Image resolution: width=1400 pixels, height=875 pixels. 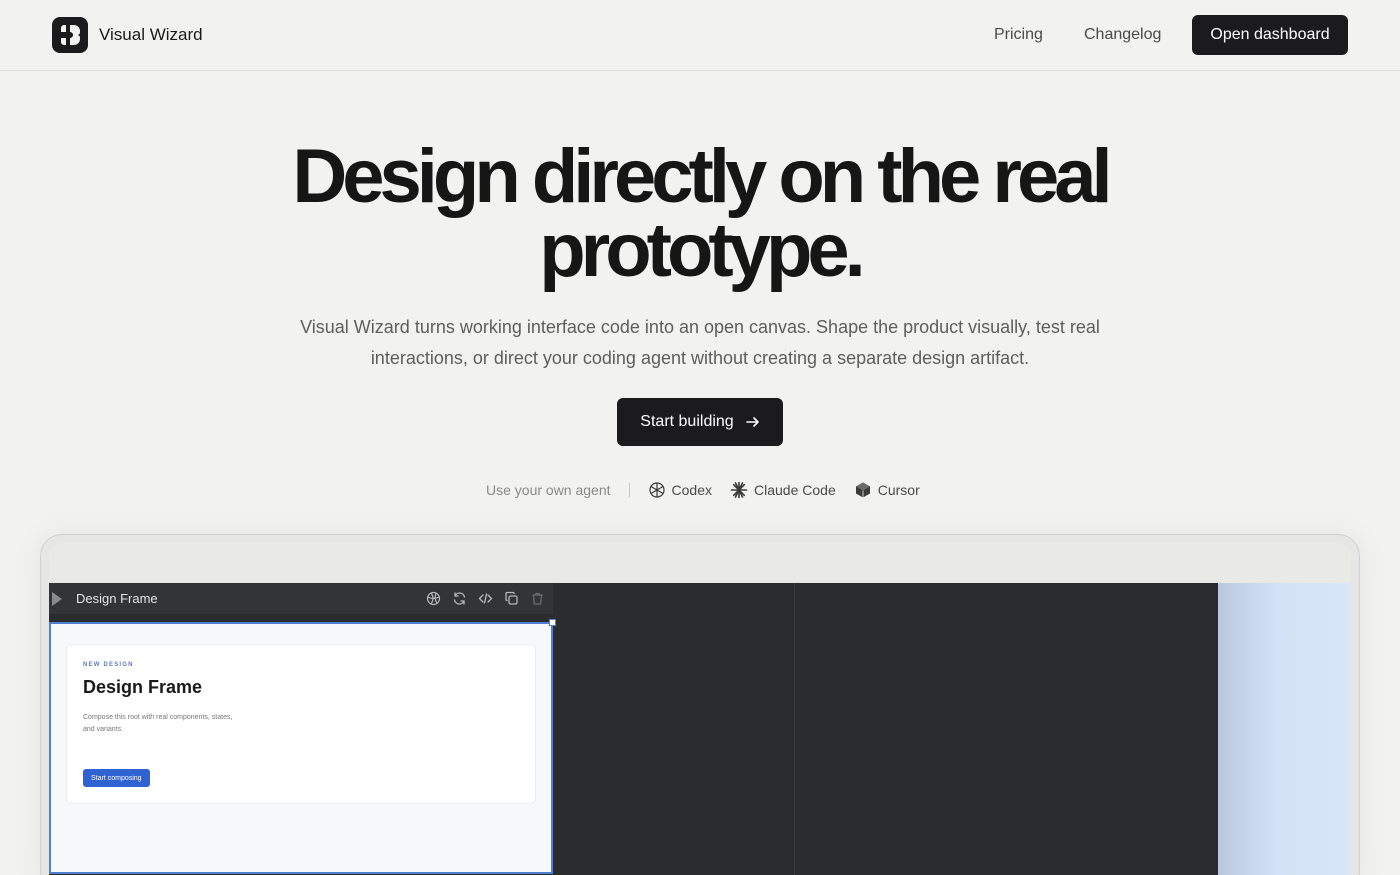 What do you see at coordinates (1270, 35) in the screenshot?
I see `open-dashboard-button: Open dashboard` at bounding box center [1270, 35].